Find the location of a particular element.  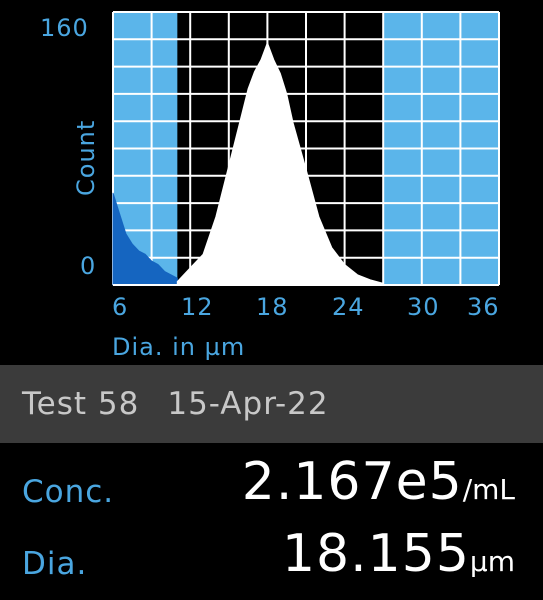

test-info-bar: Test 58 15-Apr-22 is located at coordinates (271, 404).